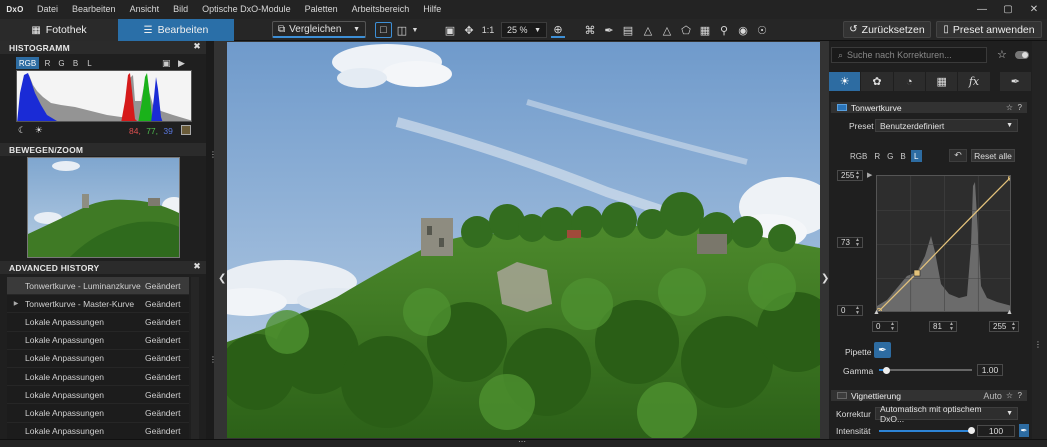  I want to click on favorite-star-icon: ☆, so click(1002, 54).